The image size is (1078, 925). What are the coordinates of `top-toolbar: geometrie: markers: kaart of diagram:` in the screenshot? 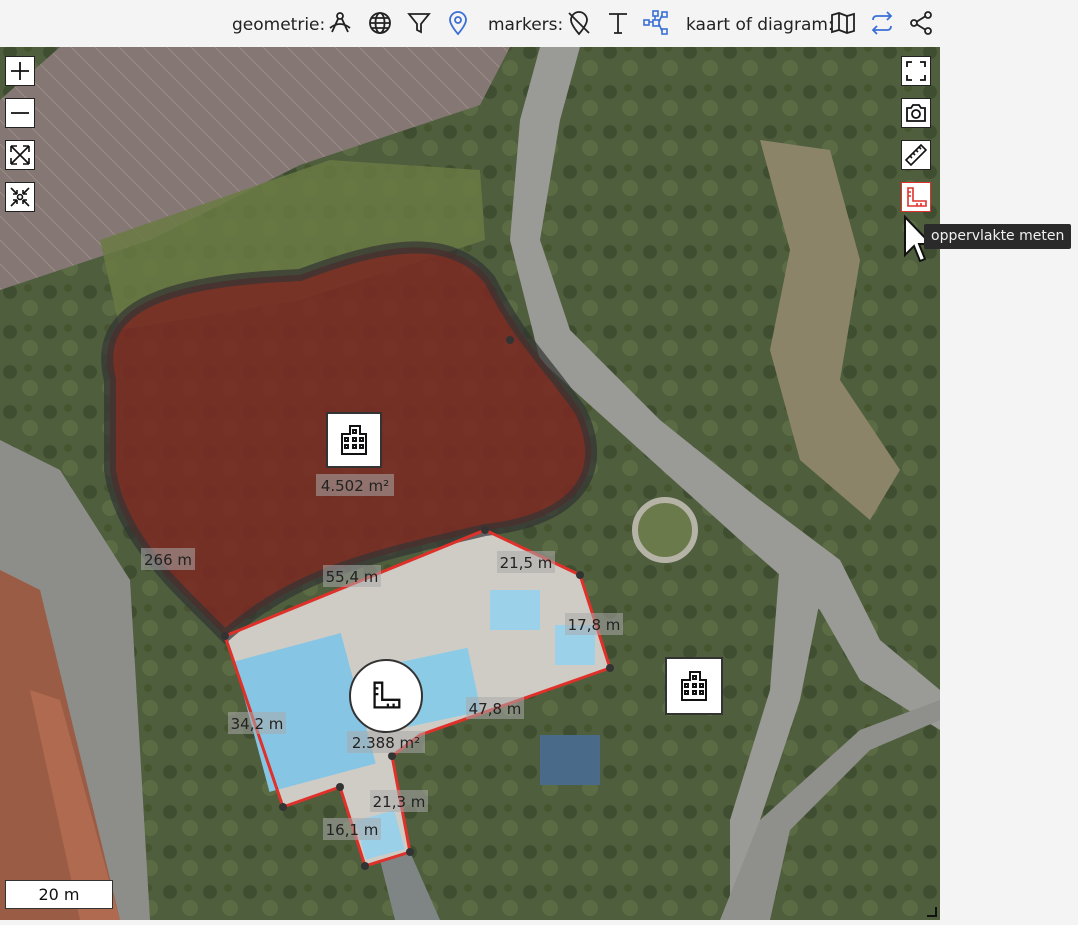 It's located at (539, 23).